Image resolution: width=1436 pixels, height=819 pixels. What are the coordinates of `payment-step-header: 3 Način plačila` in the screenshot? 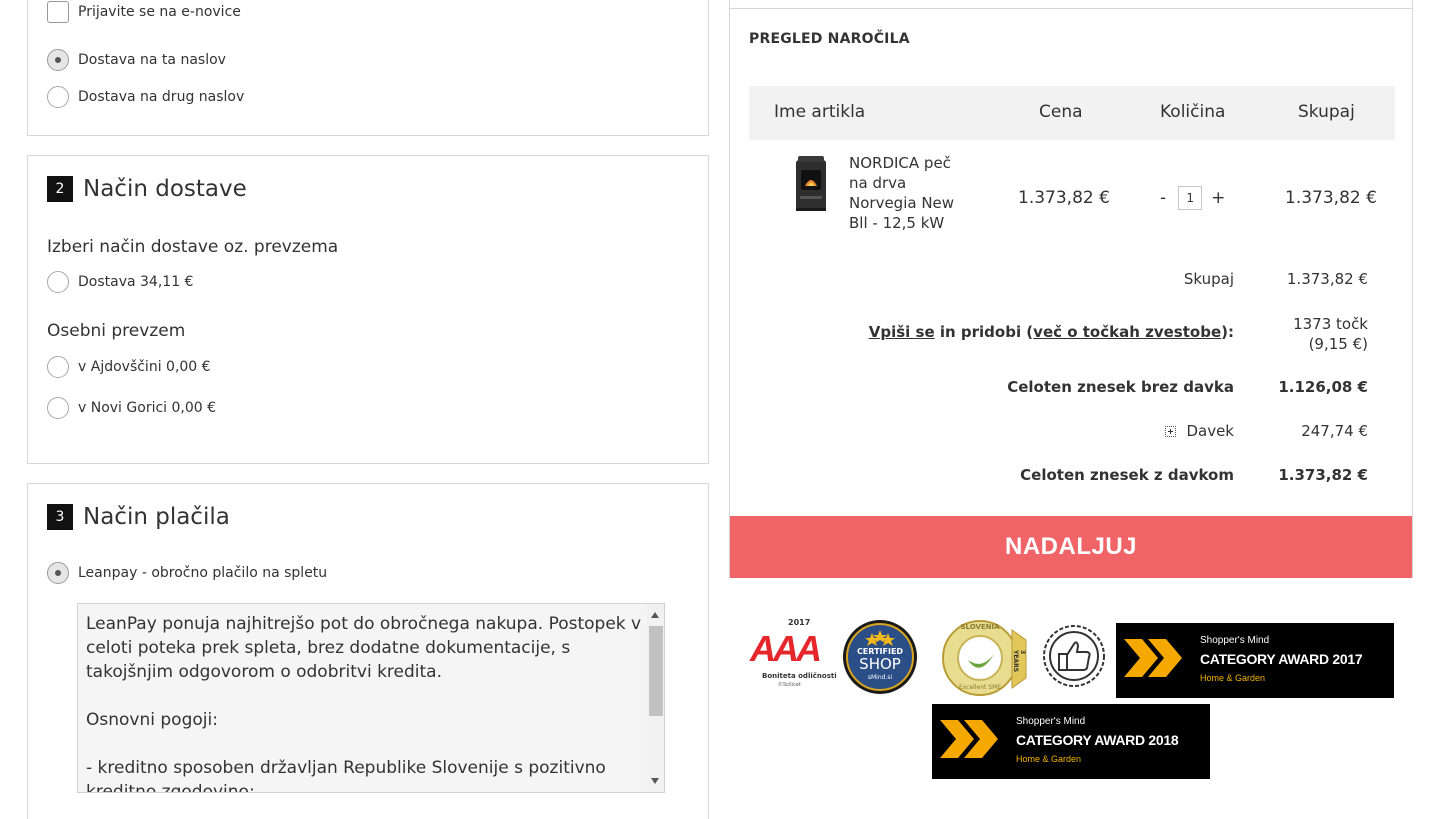 It's located at (138, 517).